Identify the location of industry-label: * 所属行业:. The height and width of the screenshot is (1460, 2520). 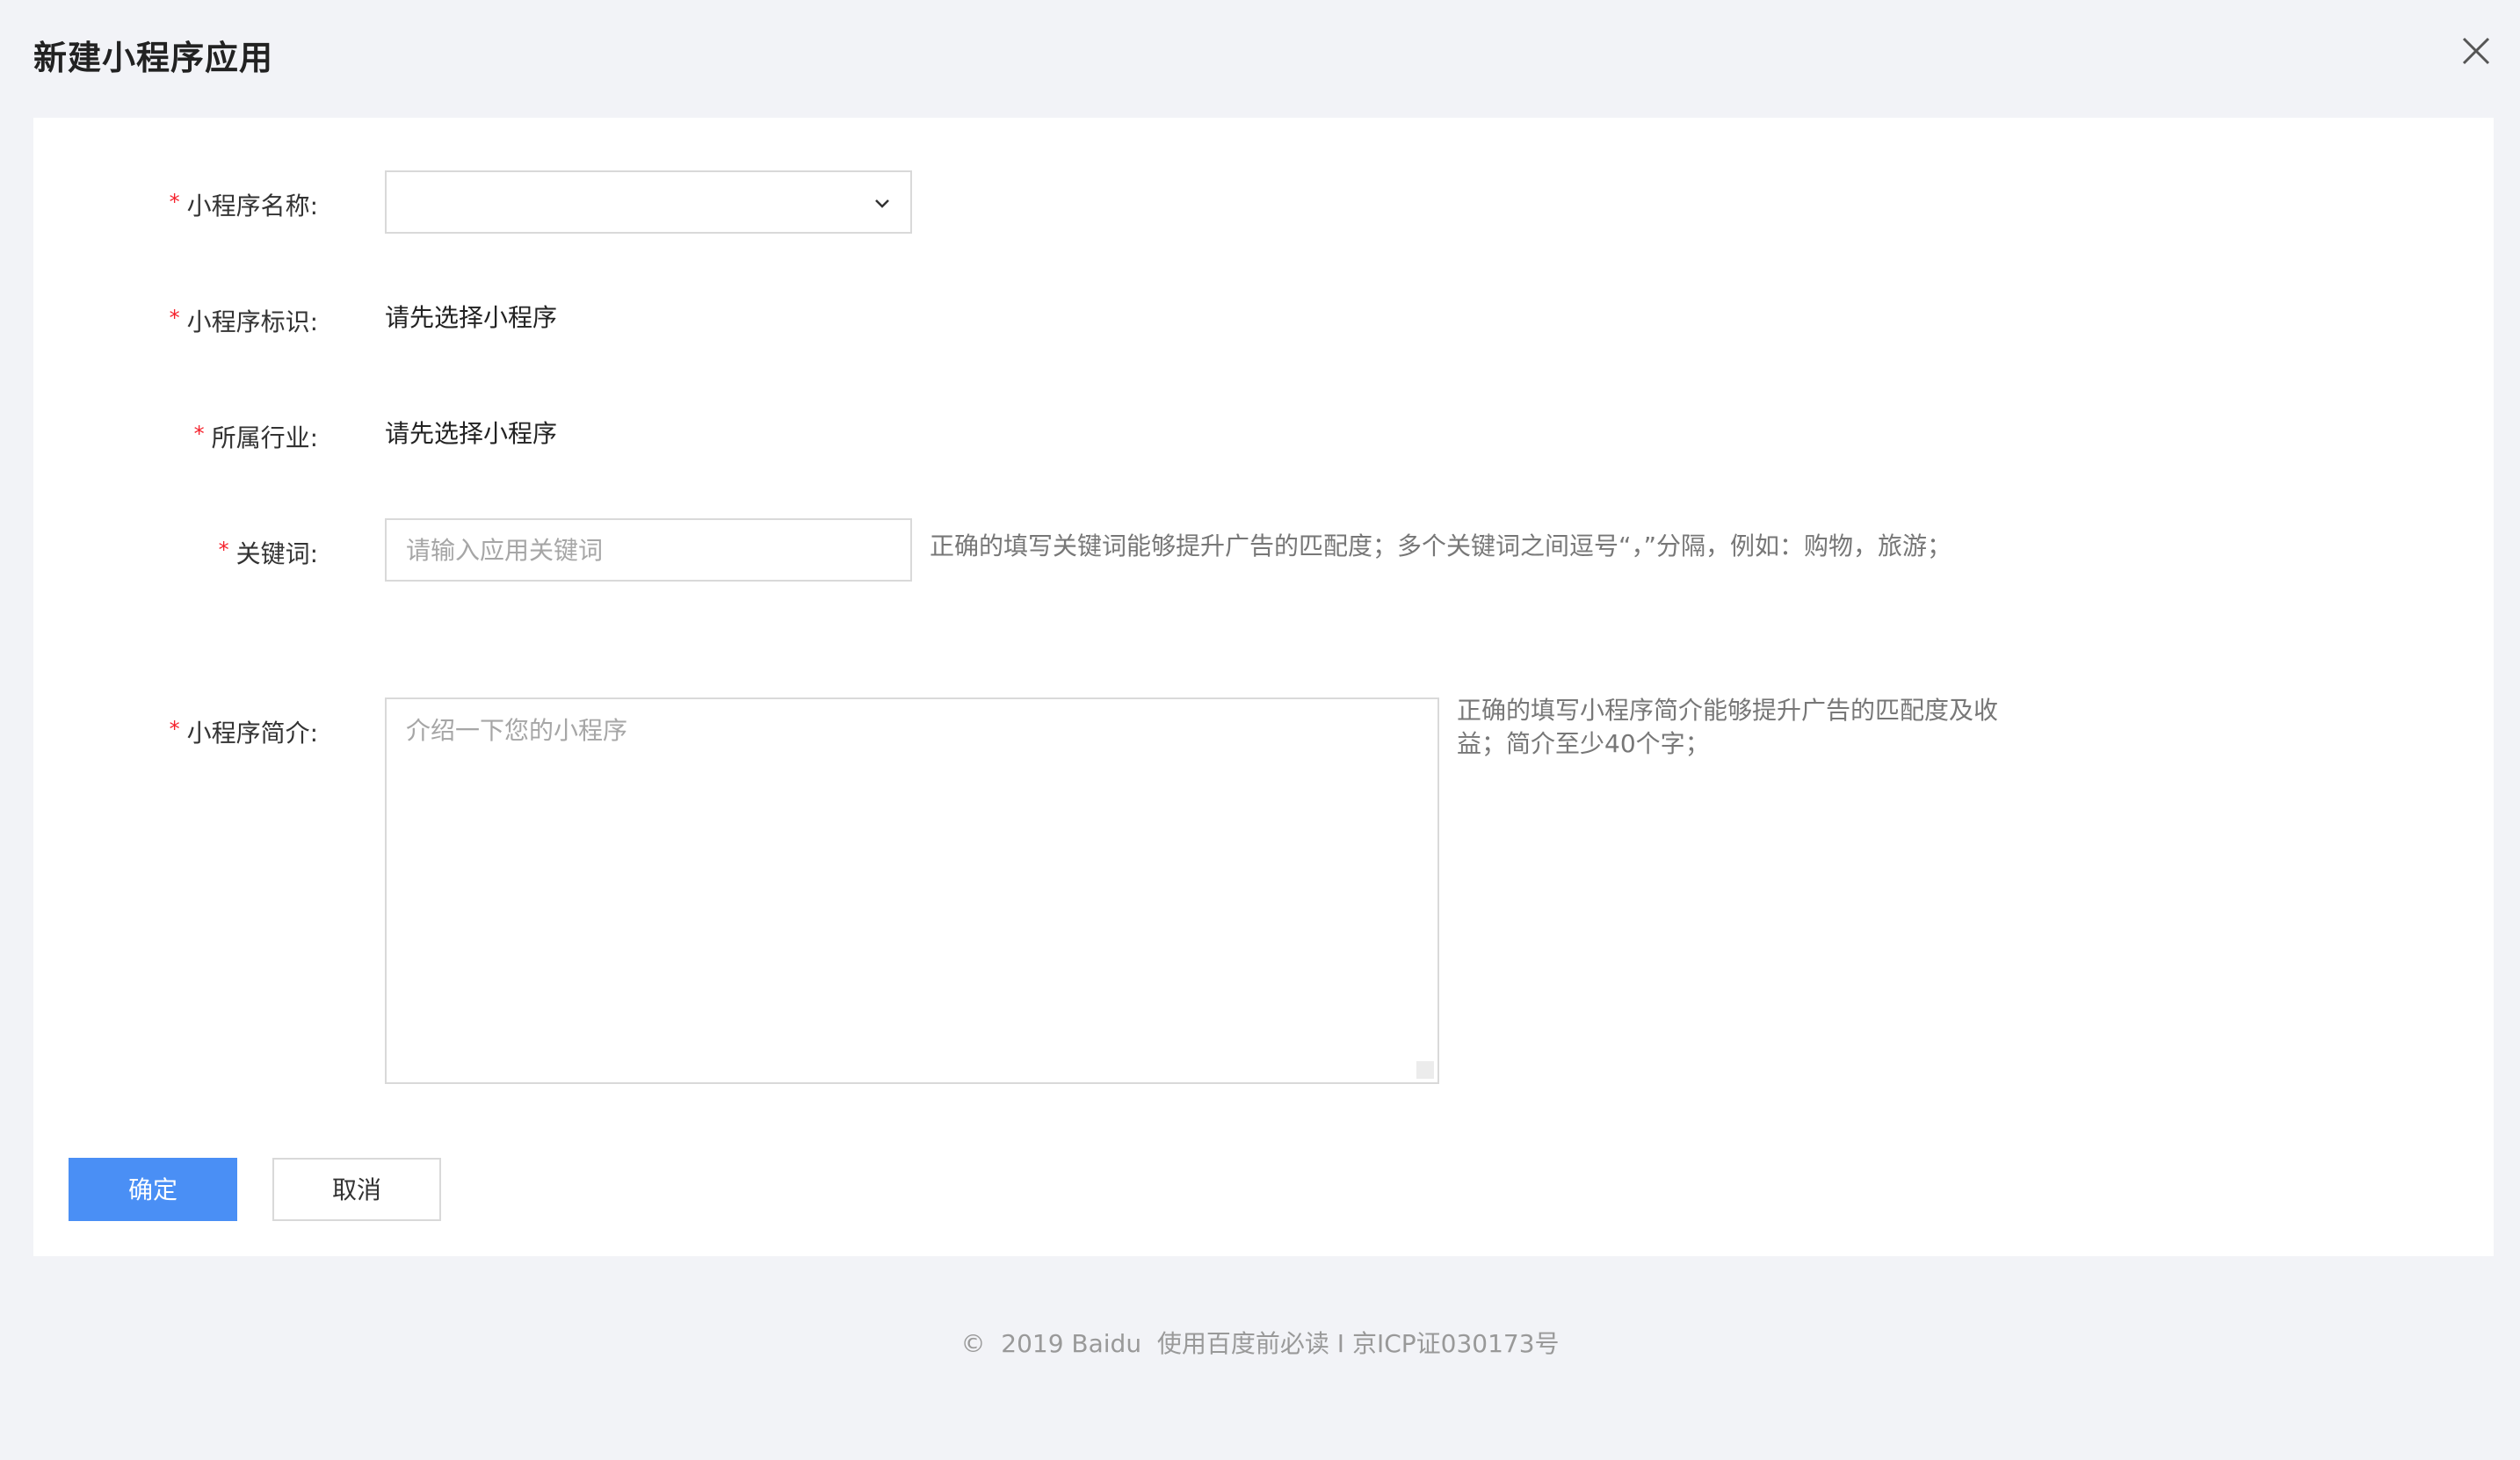
(256, 436).